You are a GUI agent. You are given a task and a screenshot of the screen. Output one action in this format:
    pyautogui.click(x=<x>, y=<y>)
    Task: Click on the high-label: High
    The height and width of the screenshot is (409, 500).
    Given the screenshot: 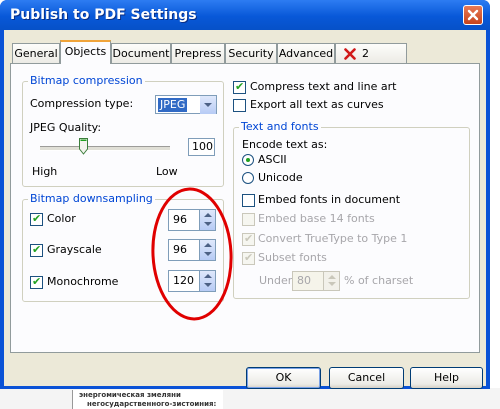 What is the action you would take?
    pyautogui.click(x=45, y=171)
    